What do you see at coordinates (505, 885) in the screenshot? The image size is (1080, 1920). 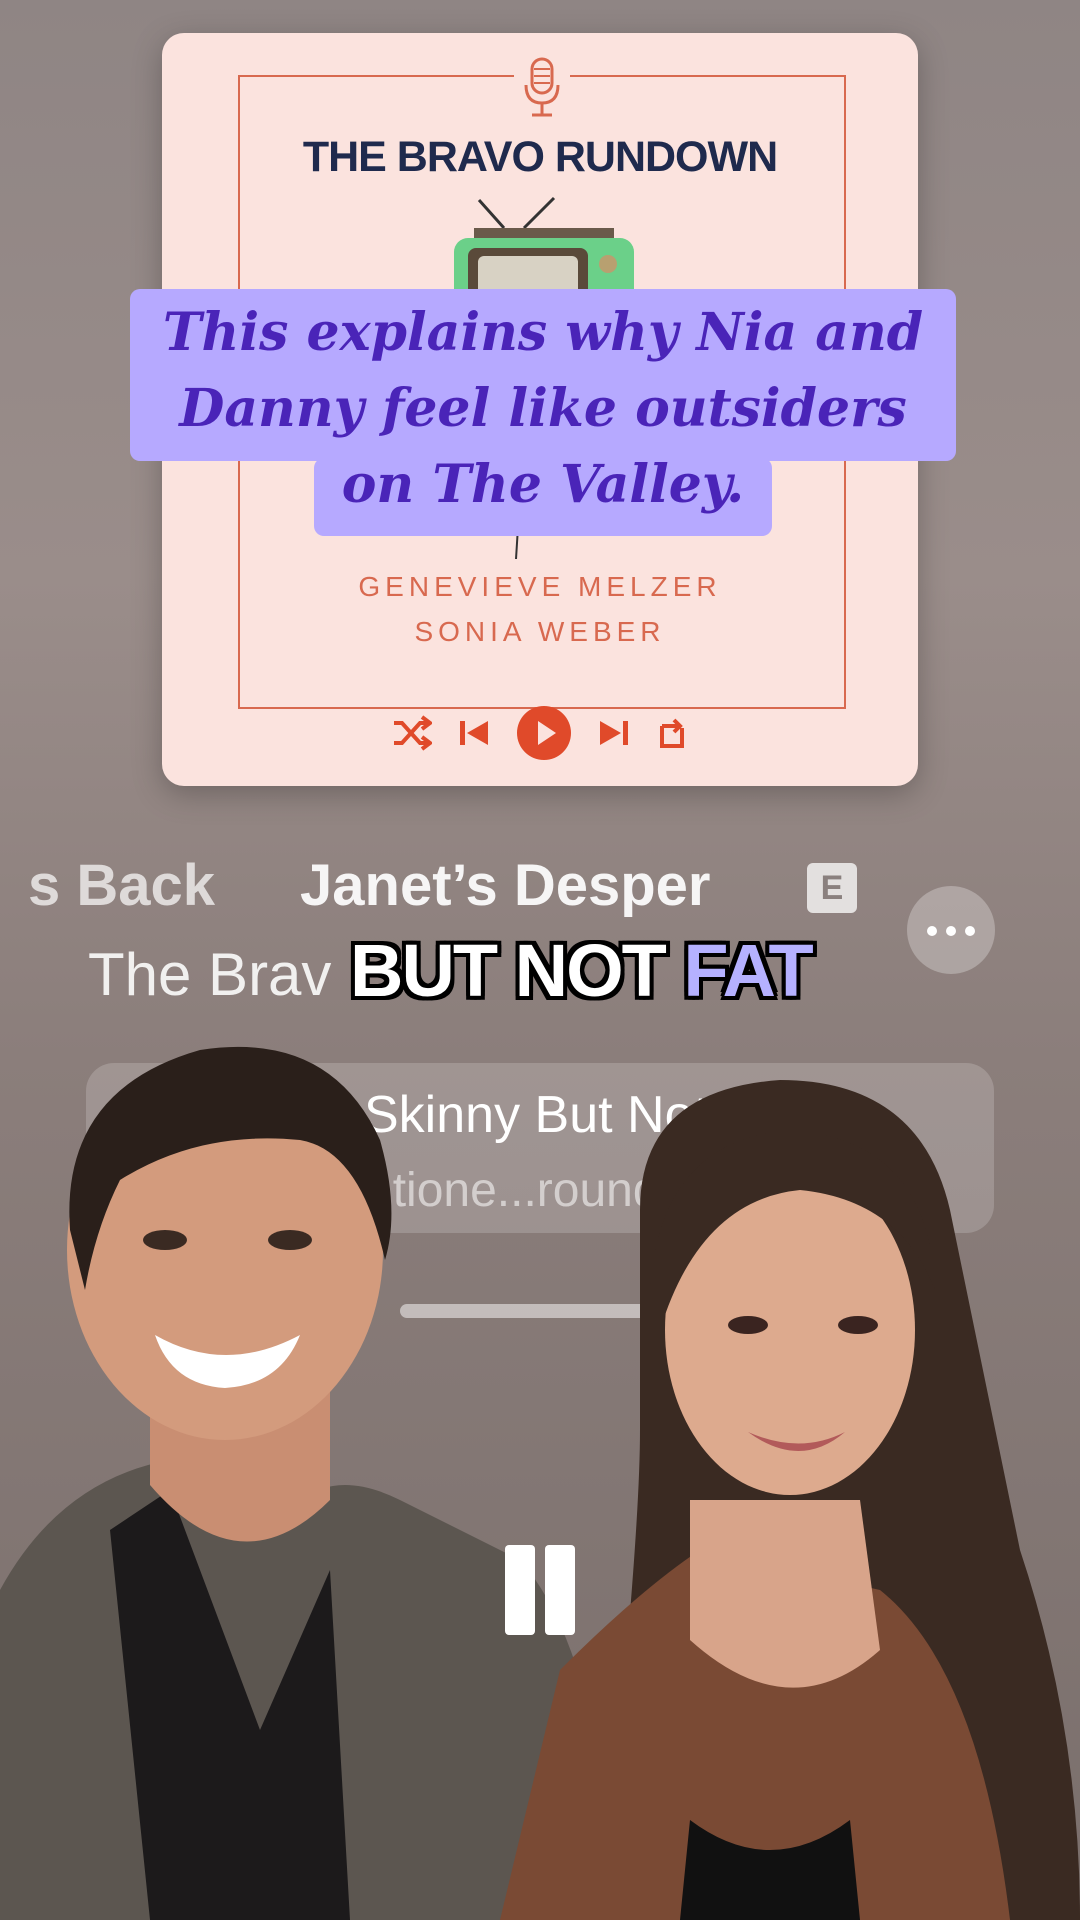 I see `episode-title: Janet’s Desper` at bounding box center [505, 885].